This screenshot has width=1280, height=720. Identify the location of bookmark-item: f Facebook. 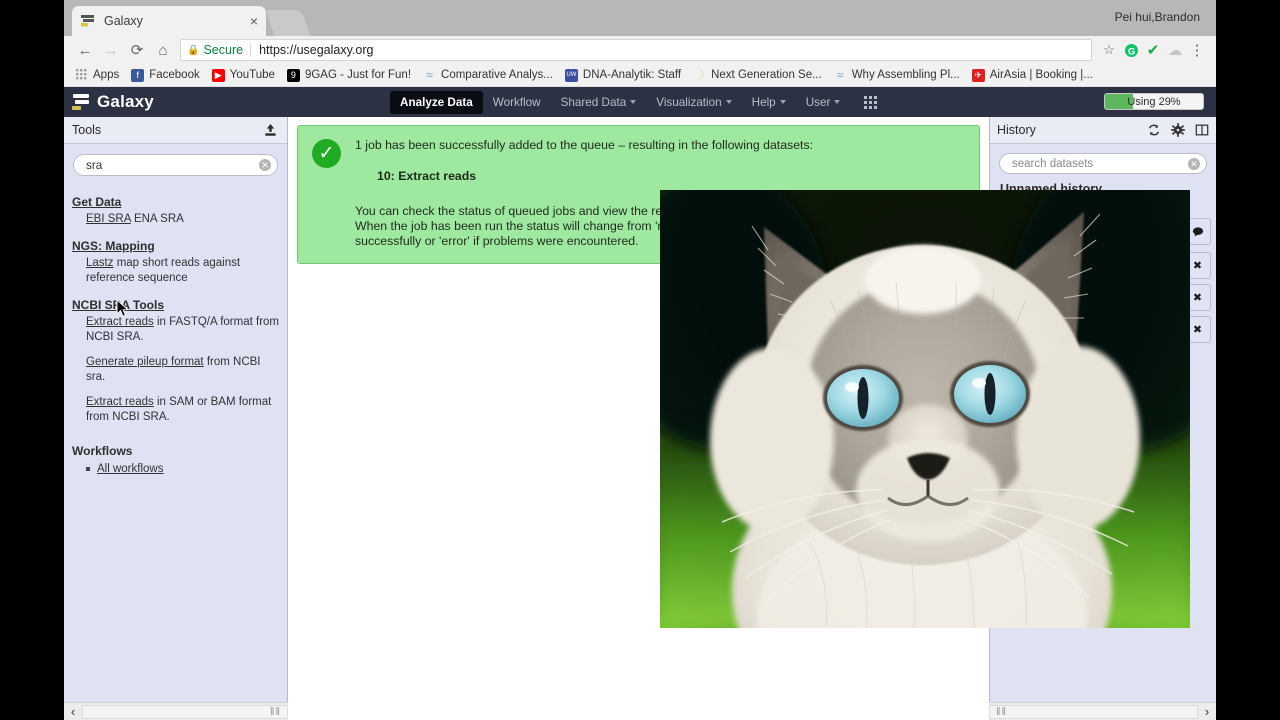
(165, 75).